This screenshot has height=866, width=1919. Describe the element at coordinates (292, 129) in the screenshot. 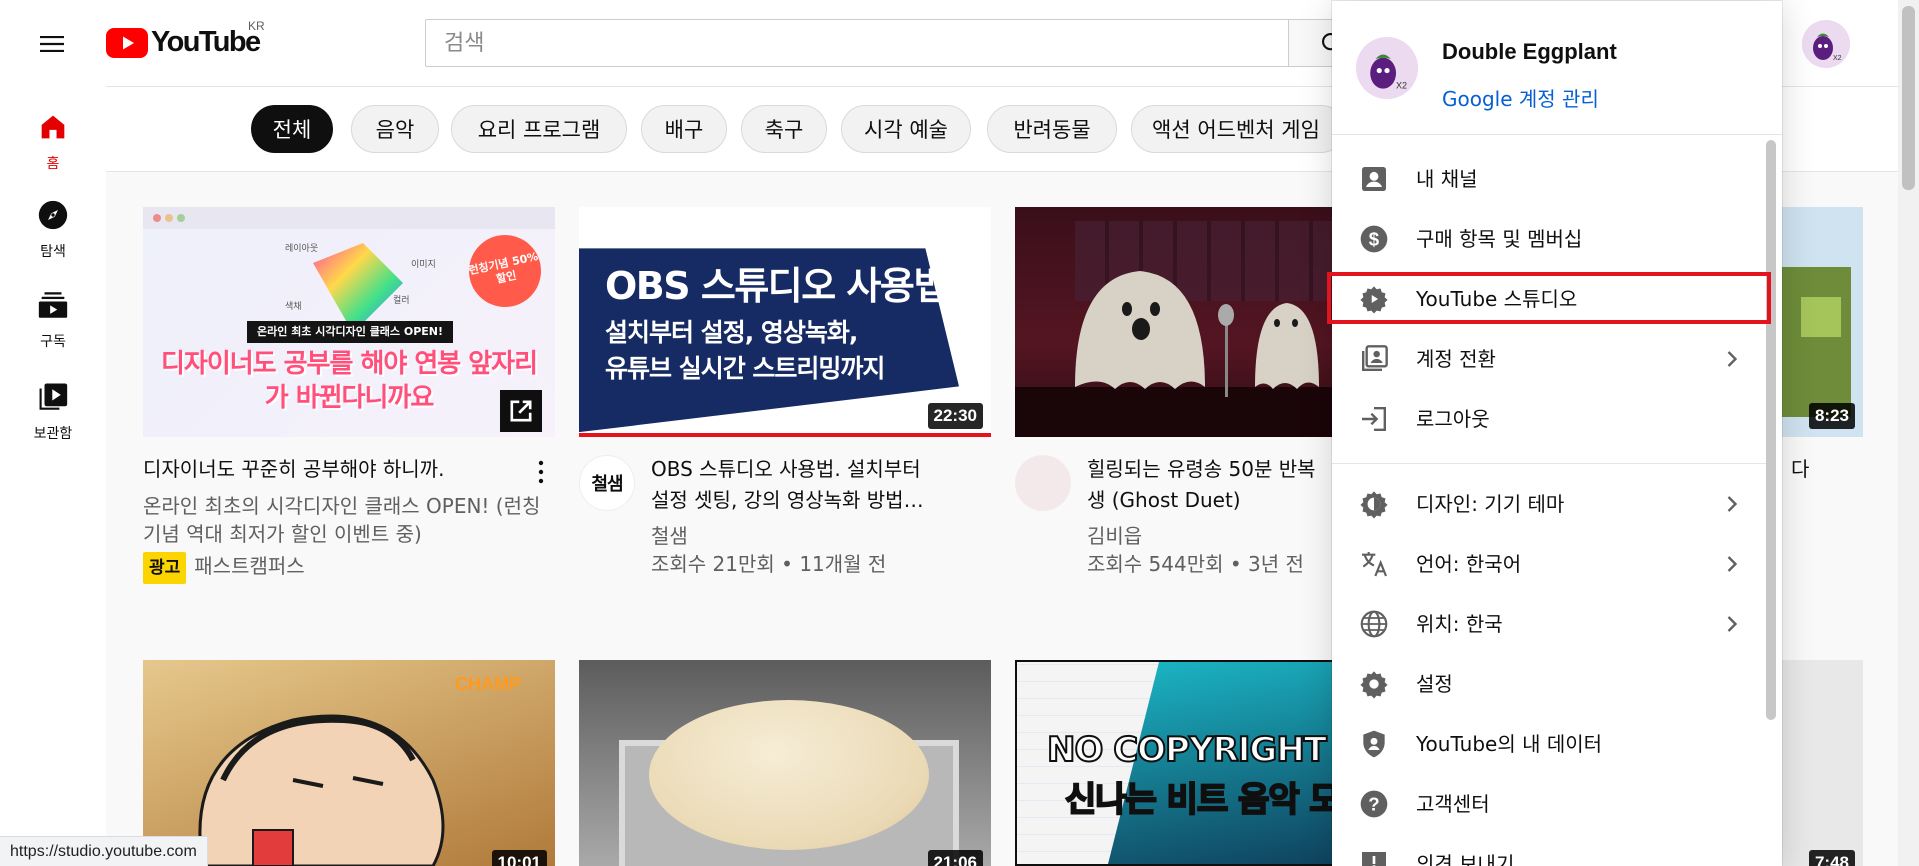

I see `chip-all: 전체` at that location.